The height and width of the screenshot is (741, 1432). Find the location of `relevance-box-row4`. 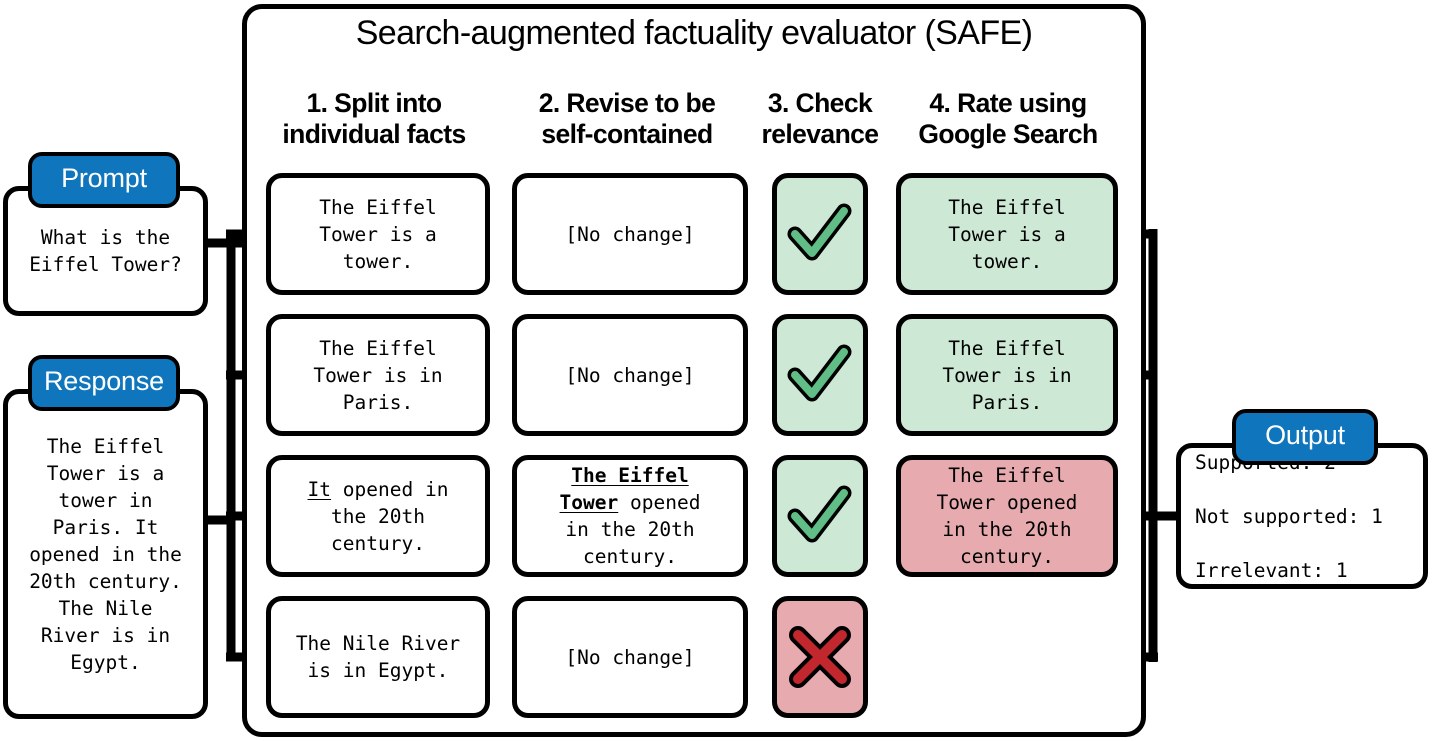

relevance-box-row4 is located at coordinates (820, 657).